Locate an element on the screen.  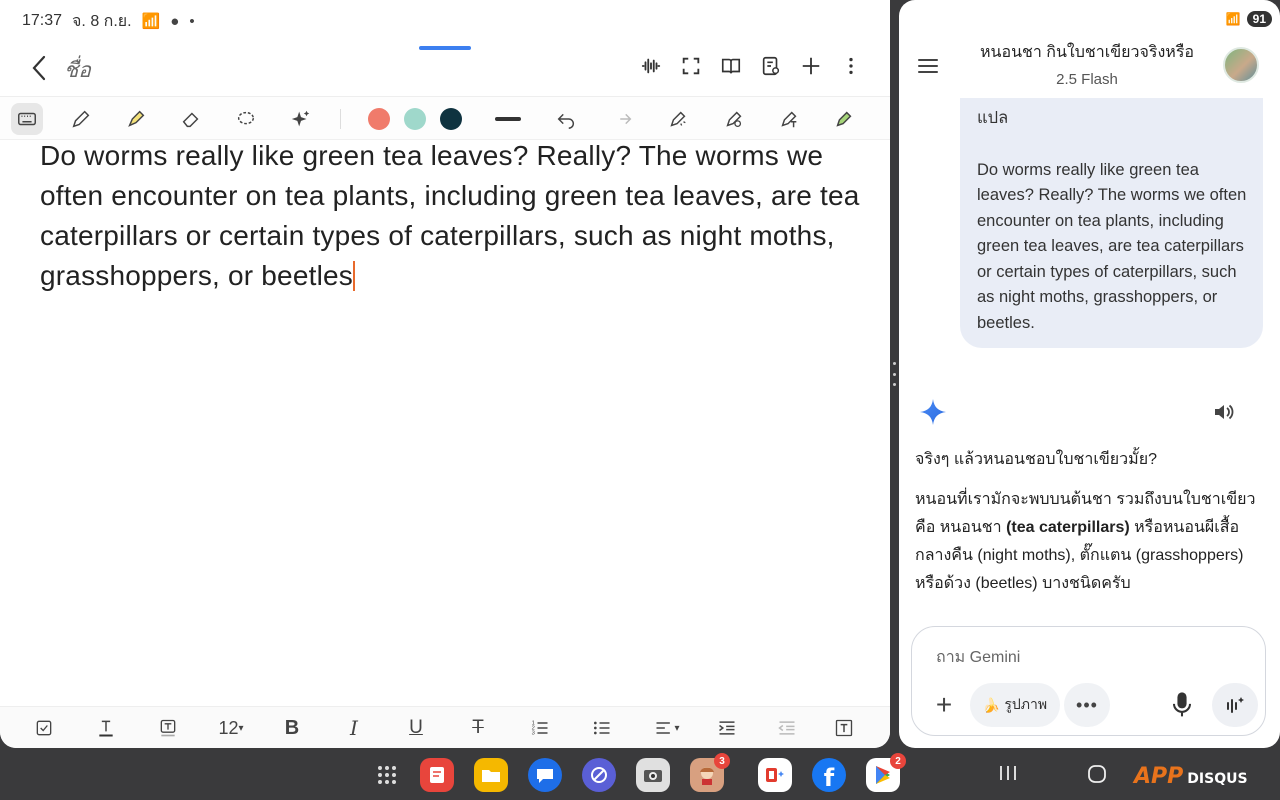
back-button is located at coordinates (40, 68).